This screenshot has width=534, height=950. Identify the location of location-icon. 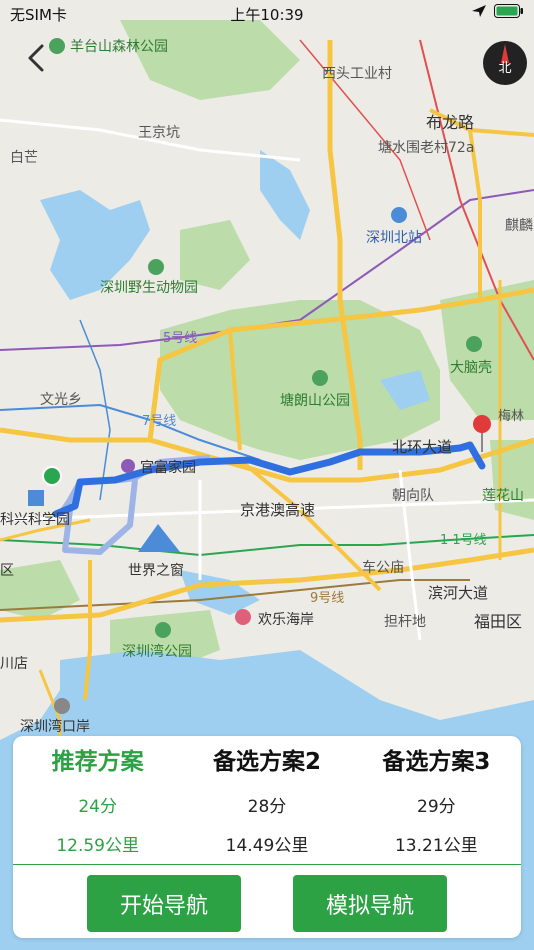
(479, 11).